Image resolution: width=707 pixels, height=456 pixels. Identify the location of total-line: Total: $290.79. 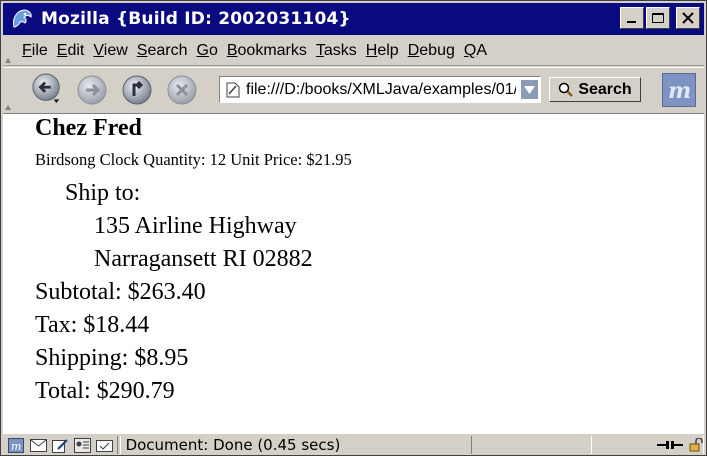
(105, 391).